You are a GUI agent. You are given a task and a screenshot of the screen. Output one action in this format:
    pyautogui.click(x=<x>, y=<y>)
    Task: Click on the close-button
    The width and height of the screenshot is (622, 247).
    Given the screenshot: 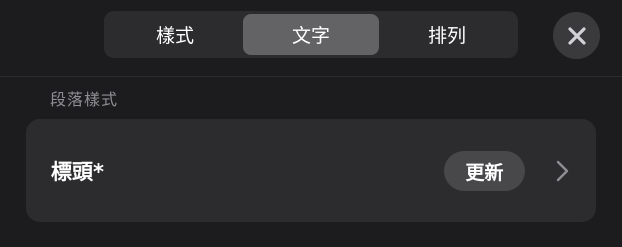 What is the action you would take?
    pyautogui.click(x=576, y=35)
    